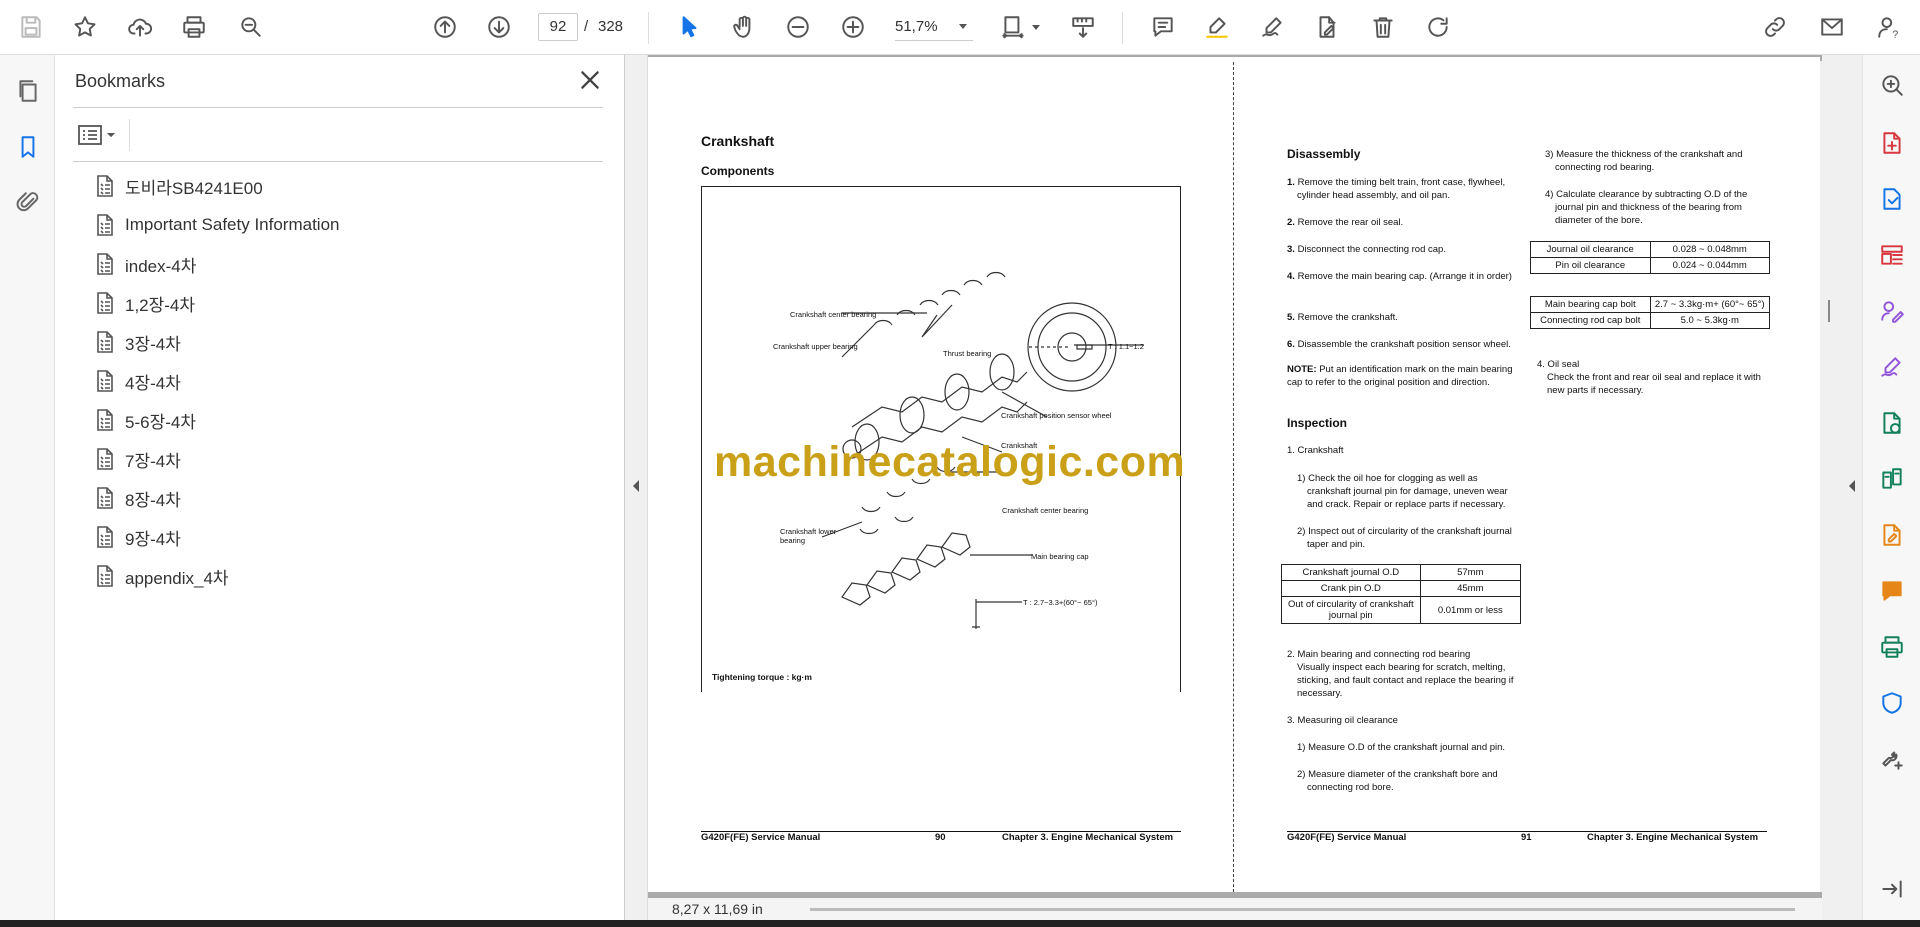 This screenshot has height=927, width=1920. I want to click on bookmark-label: 9장-4차, so click(153, 539).